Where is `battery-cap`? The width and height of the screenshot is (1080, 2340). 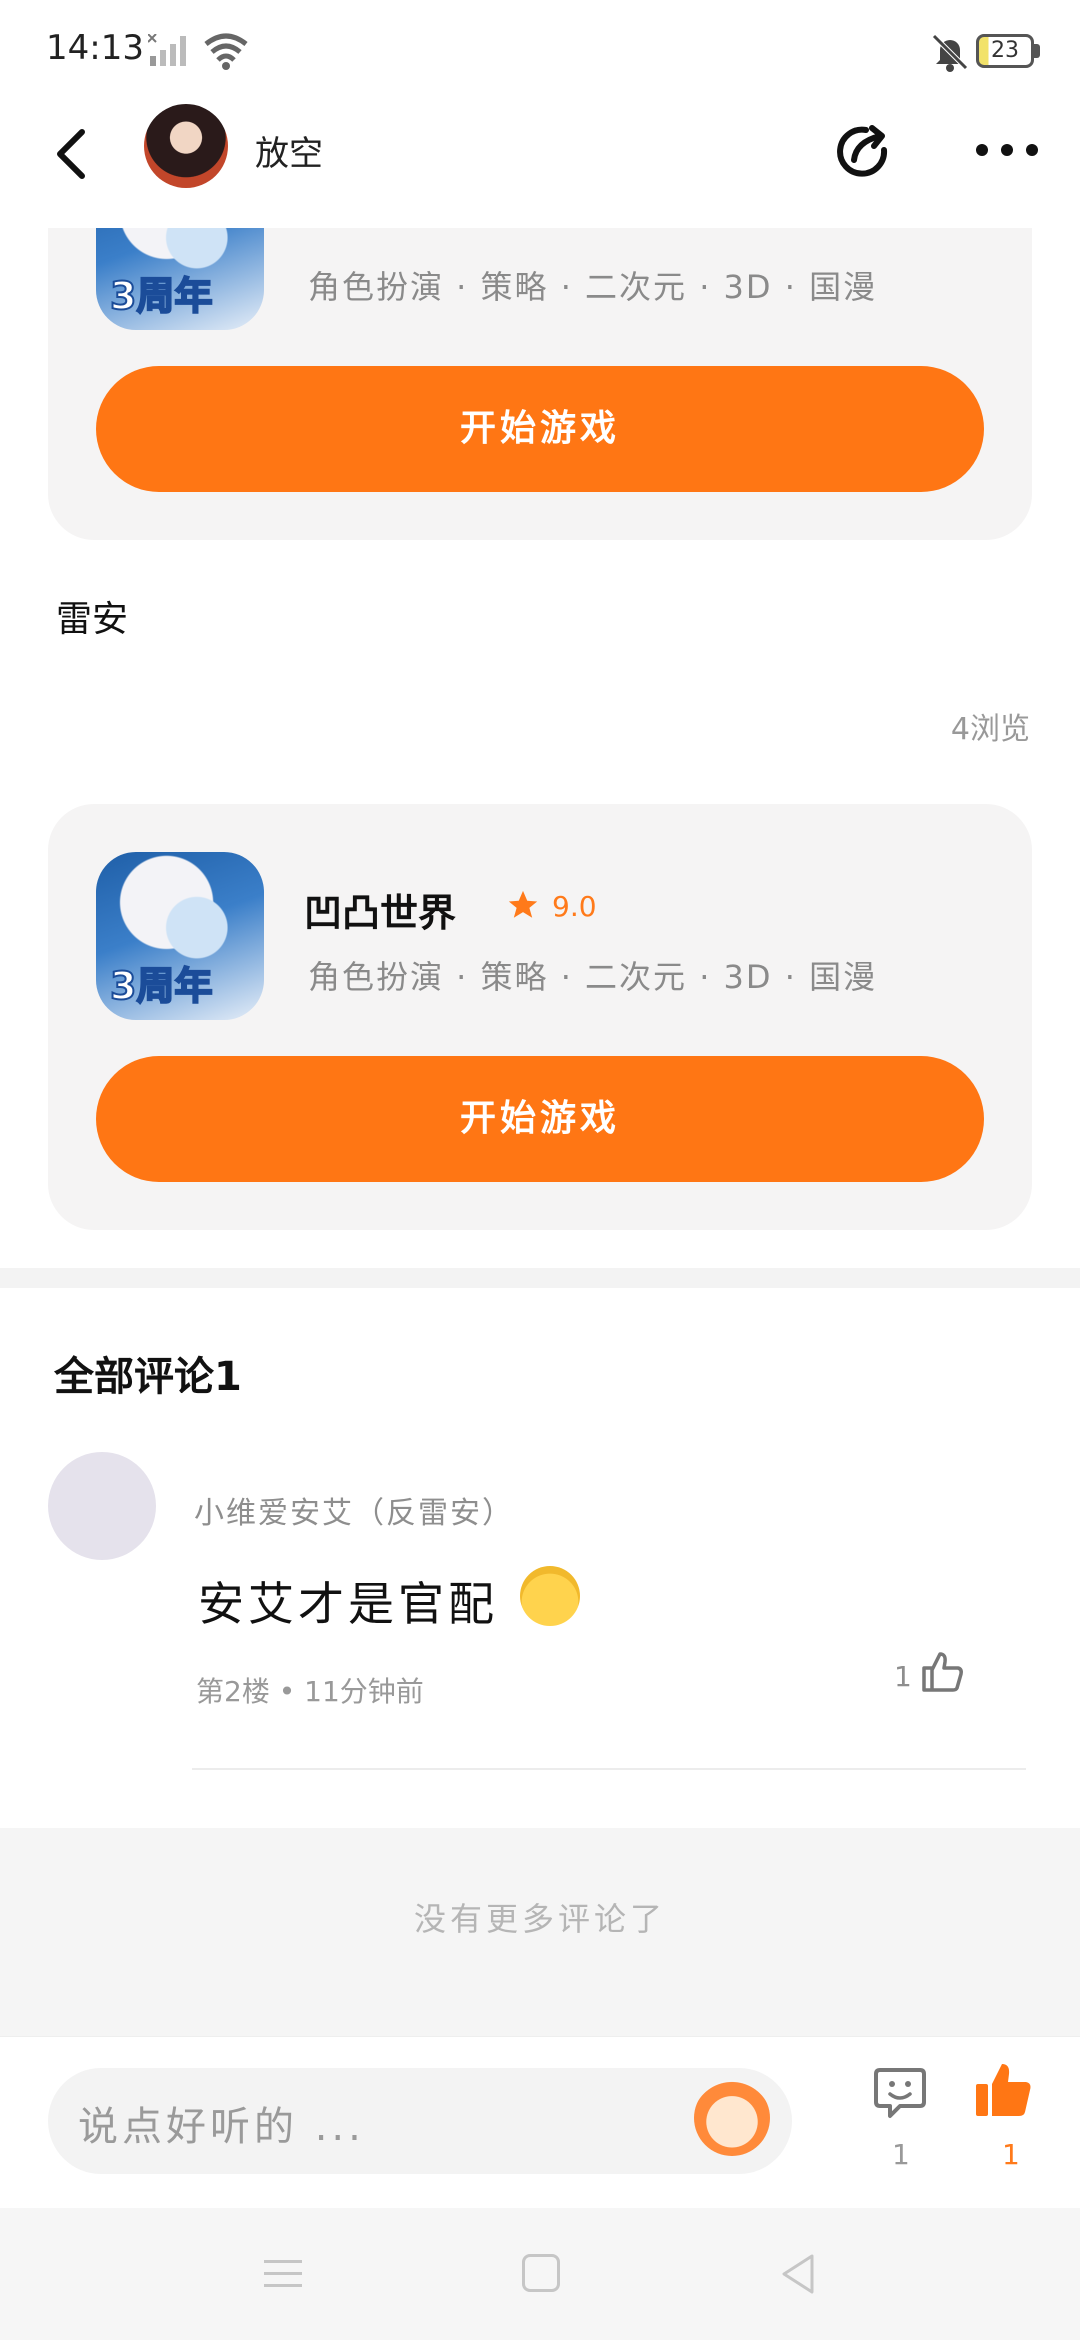
battery-cap is located at coordinates (1037, 51).